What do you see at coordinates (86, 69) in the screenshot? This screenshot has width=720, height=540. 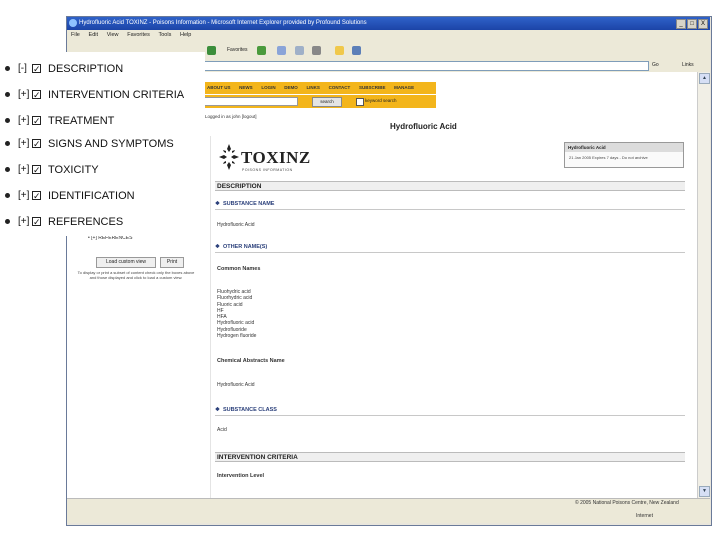 I see `checklist-label: DESCRIPTION` at bounding box center [86, 69].